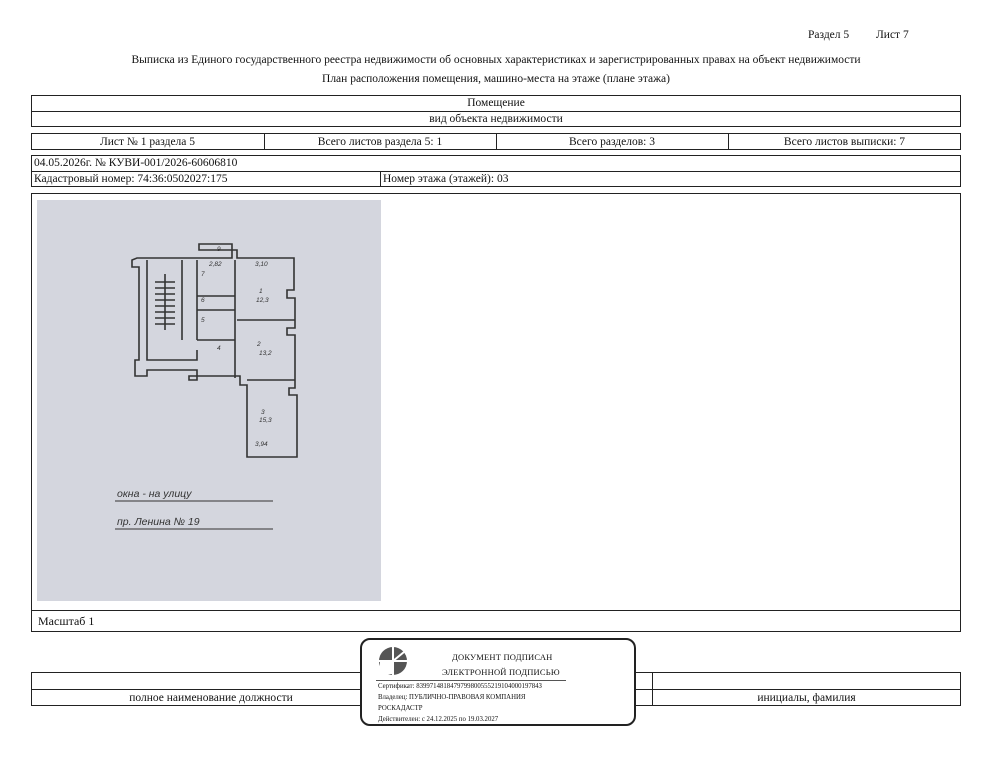 This screenshot has width=992, height=767. What do you see at coordinates (496, 103) in the screenshot?
I see `object-kind: Помещение` at bounding box center [496, 103].